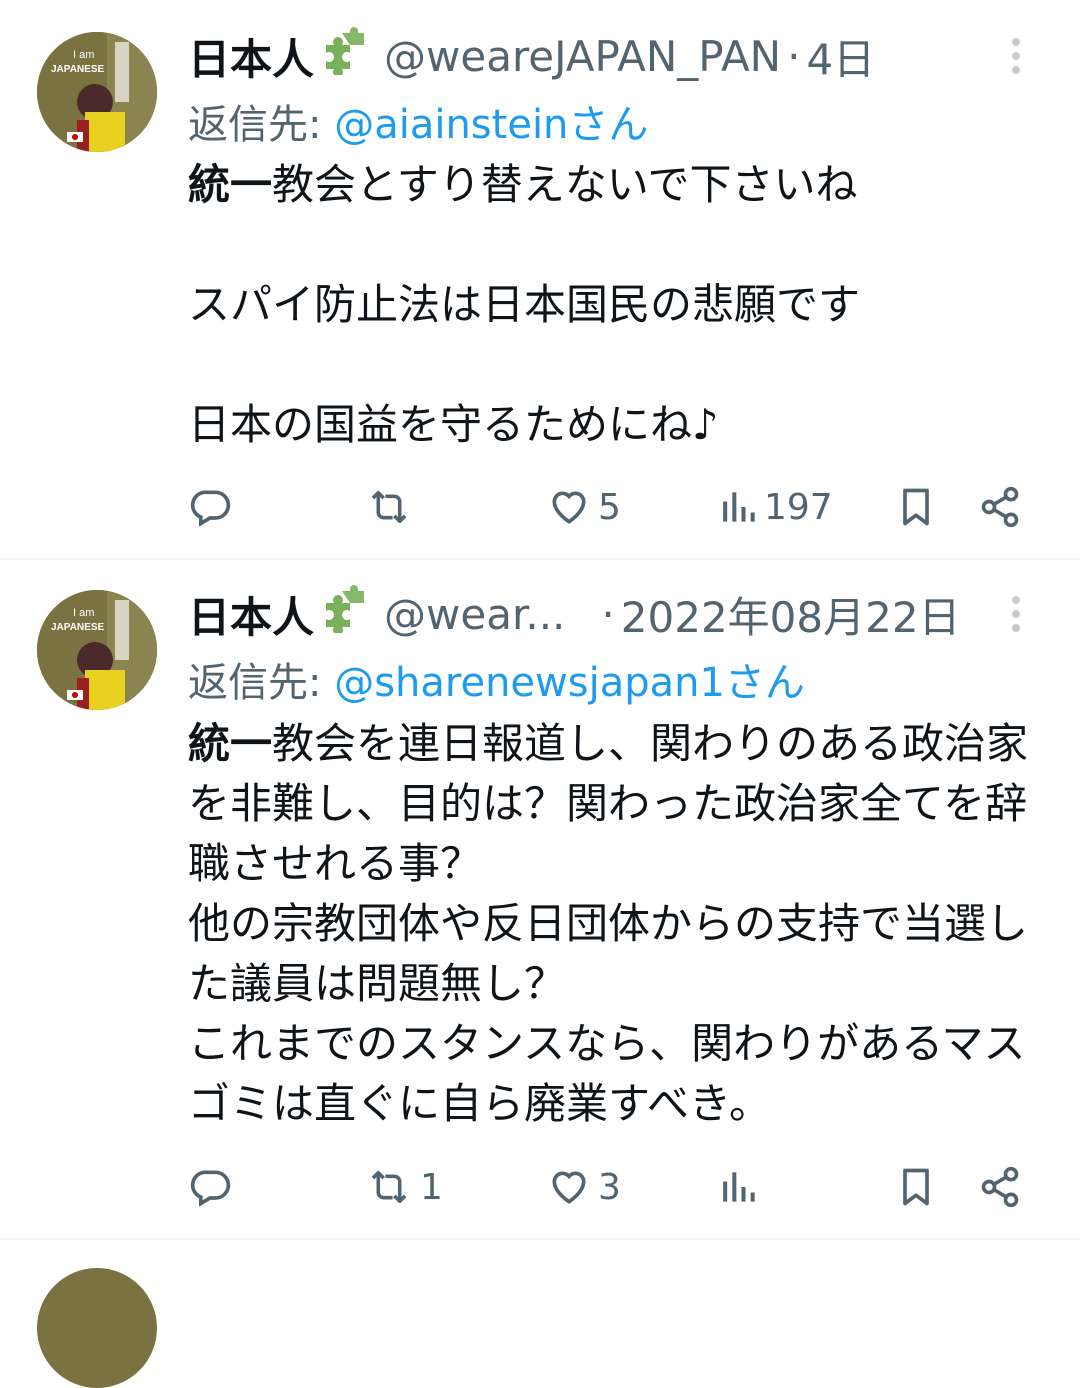 This screenshot has width=1080, height=1388. I want to click on views-button: 197, so click(775, 507).